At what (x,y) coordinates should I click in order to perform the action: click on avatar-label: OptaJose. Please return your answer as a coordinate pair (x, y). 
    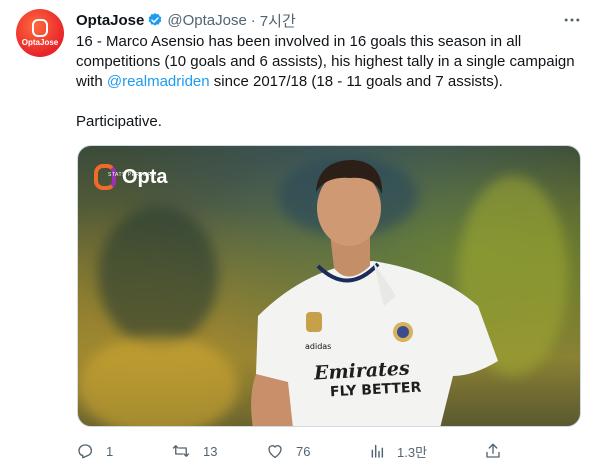
    Looking at the image, I should click on (40, 42).